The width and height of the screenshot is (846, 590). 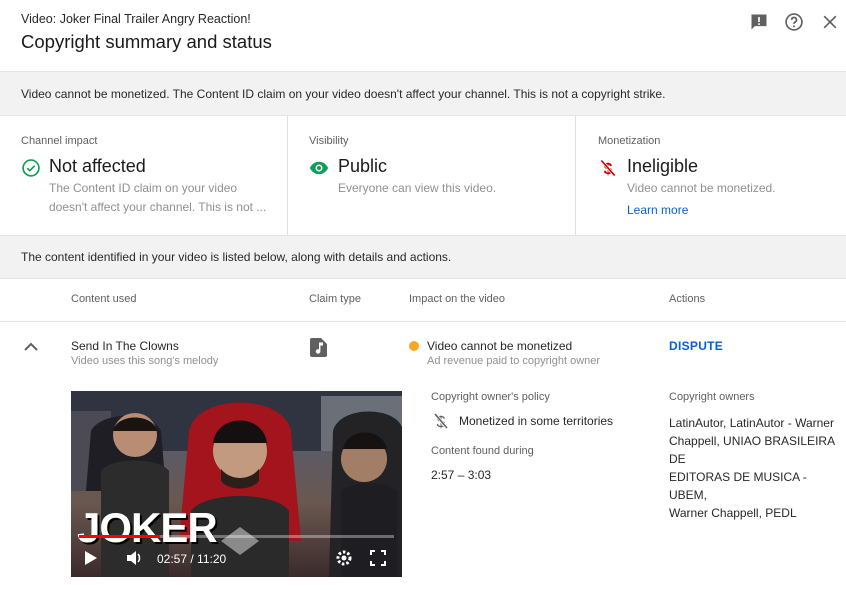 I want to click on col-header-impact: Impact on the video, so click(x=457, y=299).